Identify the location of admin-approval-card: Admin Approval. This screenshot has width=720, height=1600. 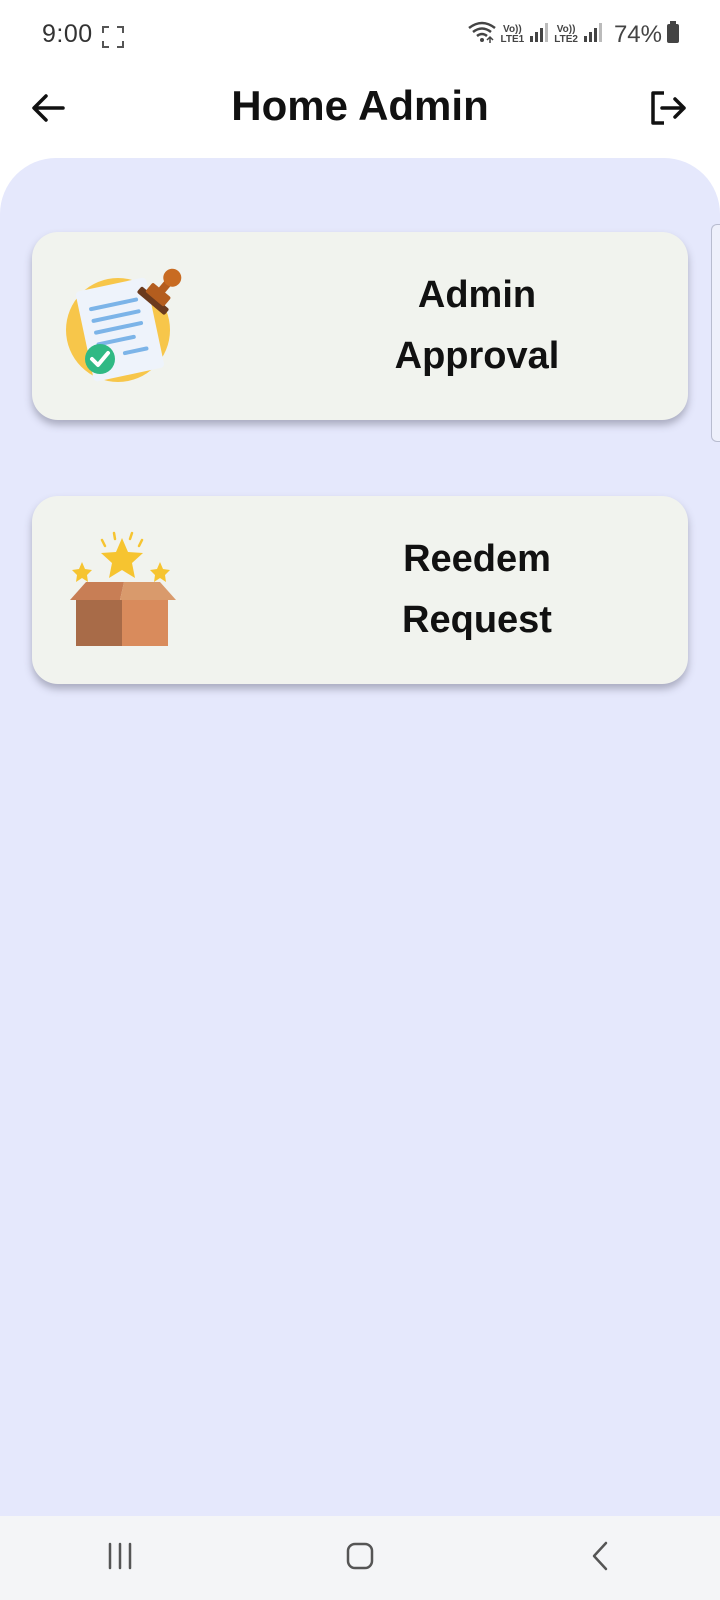
(360, 326).